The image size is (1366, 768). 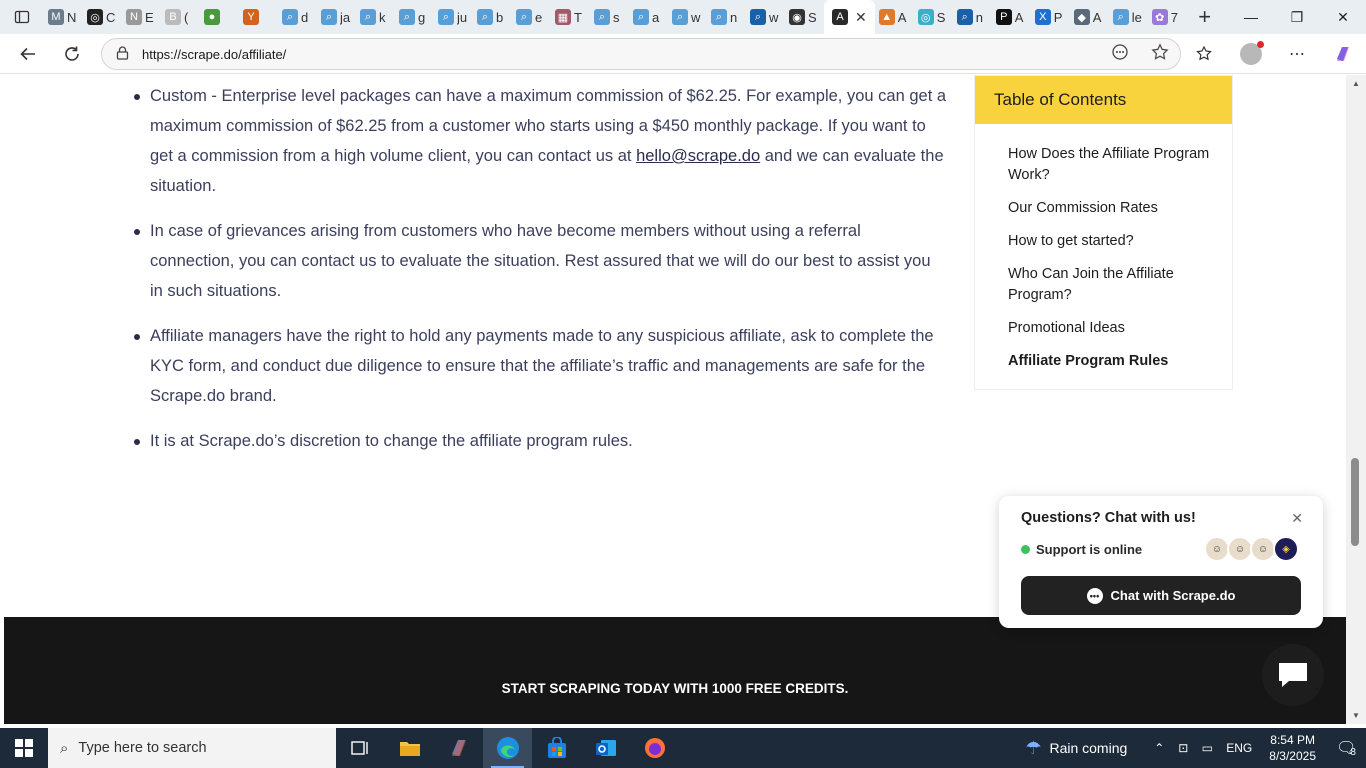 What do you see at coordinates (453, 17) in the screenshot?
I see `browser-tab: ⌕ ju` at bounding box center [453, 17].